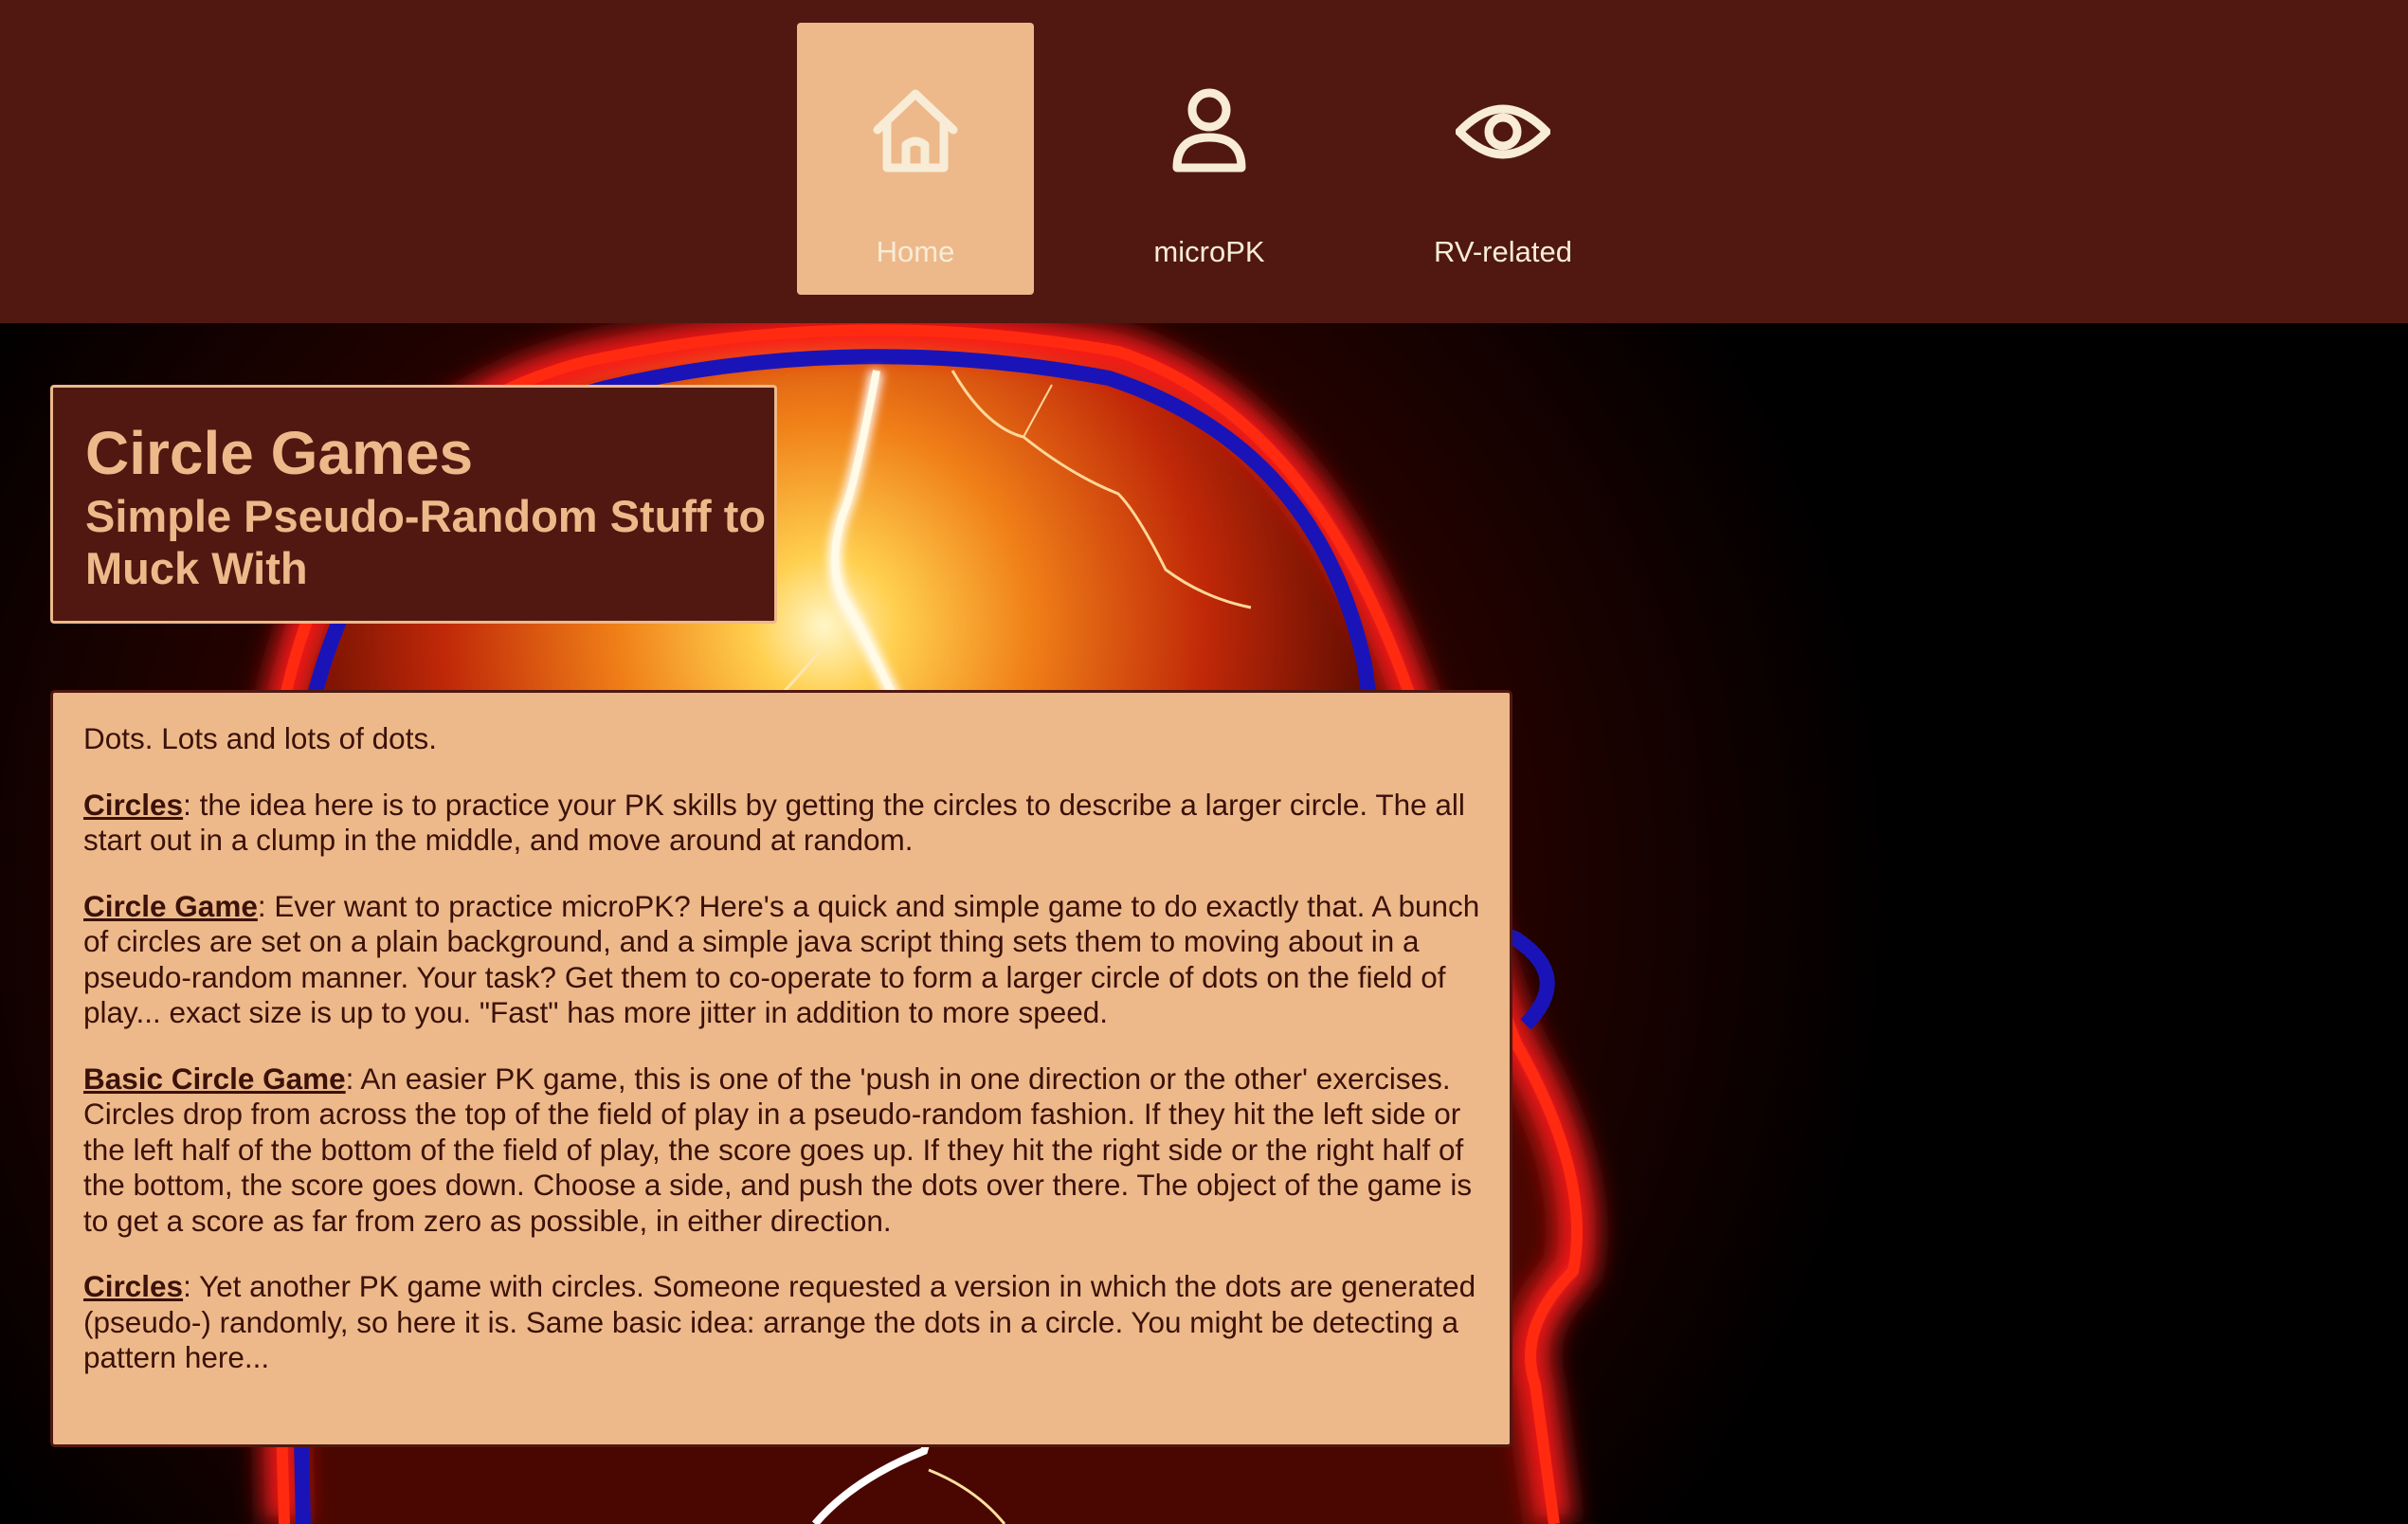 The height and width of the screenshot is (1524, 2408). Describe the element at coordinates (170, 906) in the screenshot. I see `circle-game-link: Circle Game` at that location.